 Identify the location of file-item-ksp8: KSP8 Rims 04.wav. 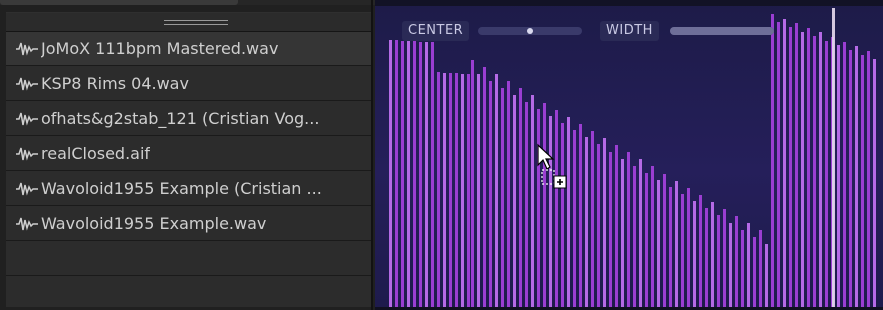
(188, 84).